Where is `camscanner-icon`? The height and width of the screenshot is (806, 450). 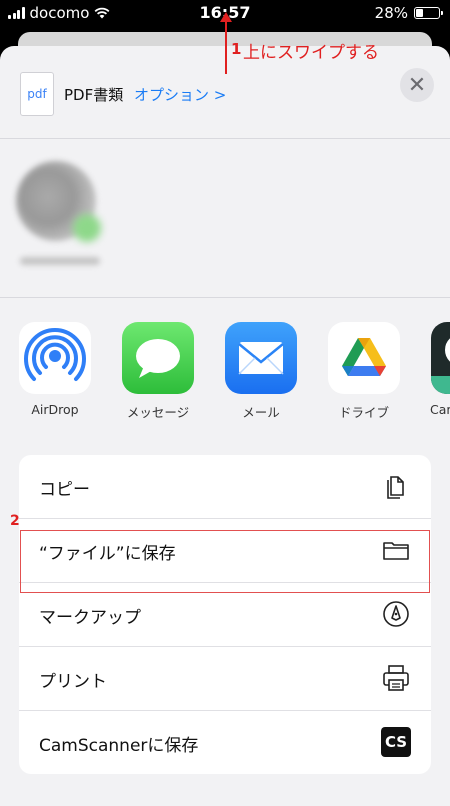 camscanner-icon is located at coordinates (440, 358).